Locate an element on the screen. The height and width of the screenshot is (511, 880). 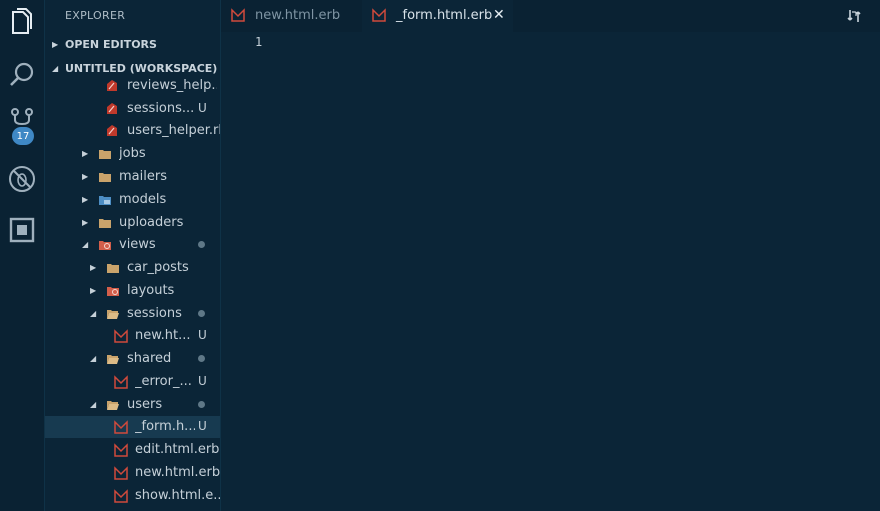
tree-item-jobs: ▶ jobs is located at coordinates (132, 154).